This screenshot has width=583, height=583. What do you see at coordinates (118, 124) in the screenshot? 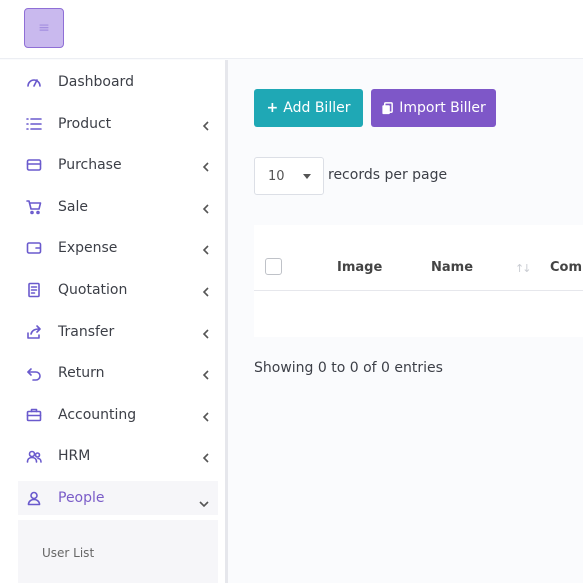
I see `sidebar-item-product: Product` at bounding box center [118, 124].